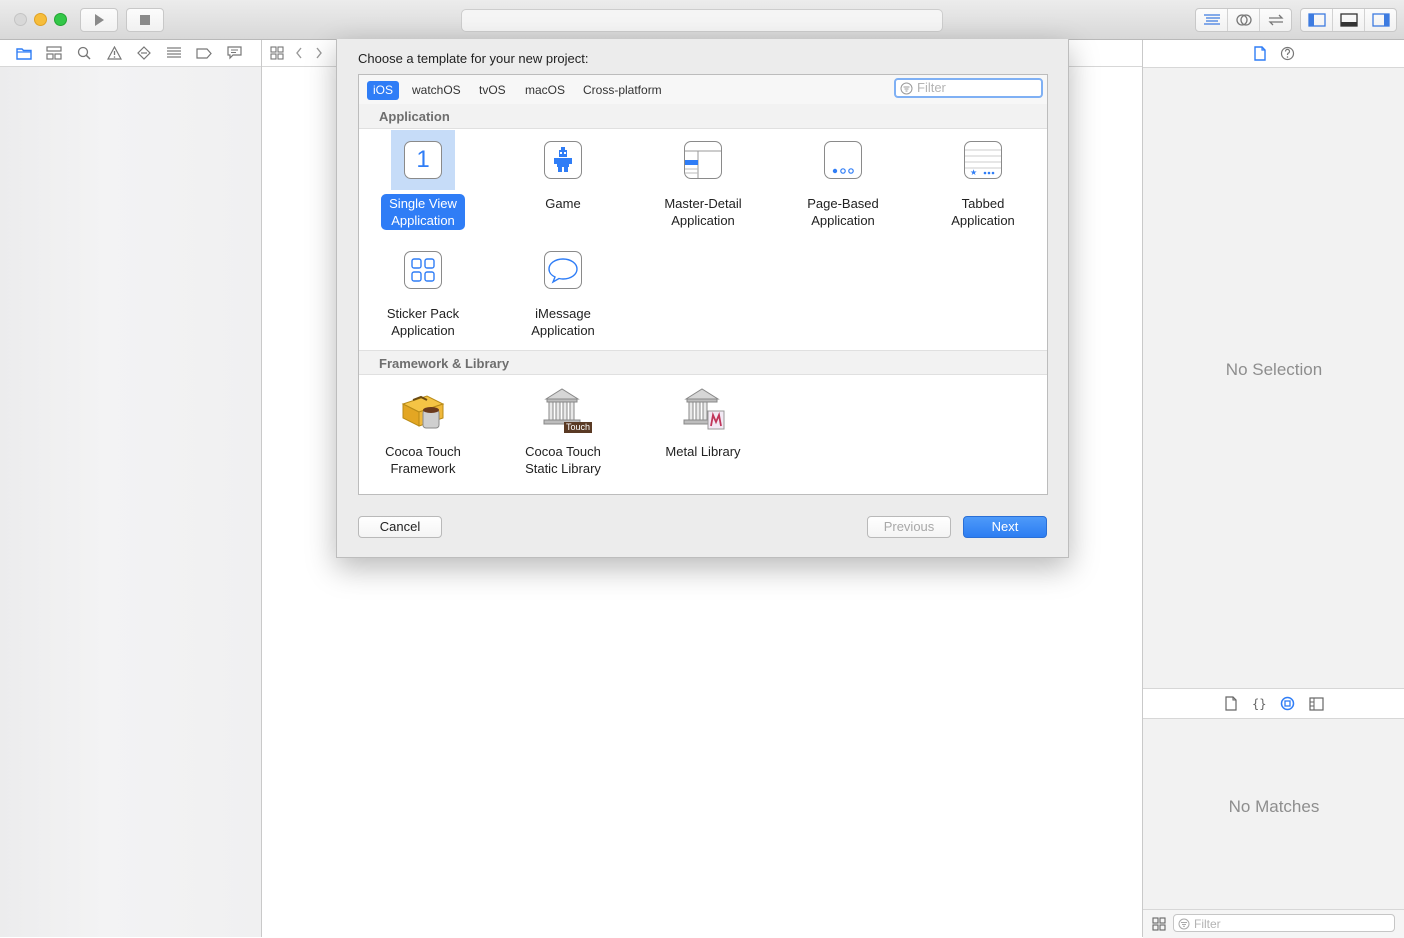 Image resolution: width=1404 pixels, height=938 pixels. What do you see at coordinates (423, 460) in the screenshot?
I see `template-label: Cocoa Touch Framework` at bounding box center [423, 460].